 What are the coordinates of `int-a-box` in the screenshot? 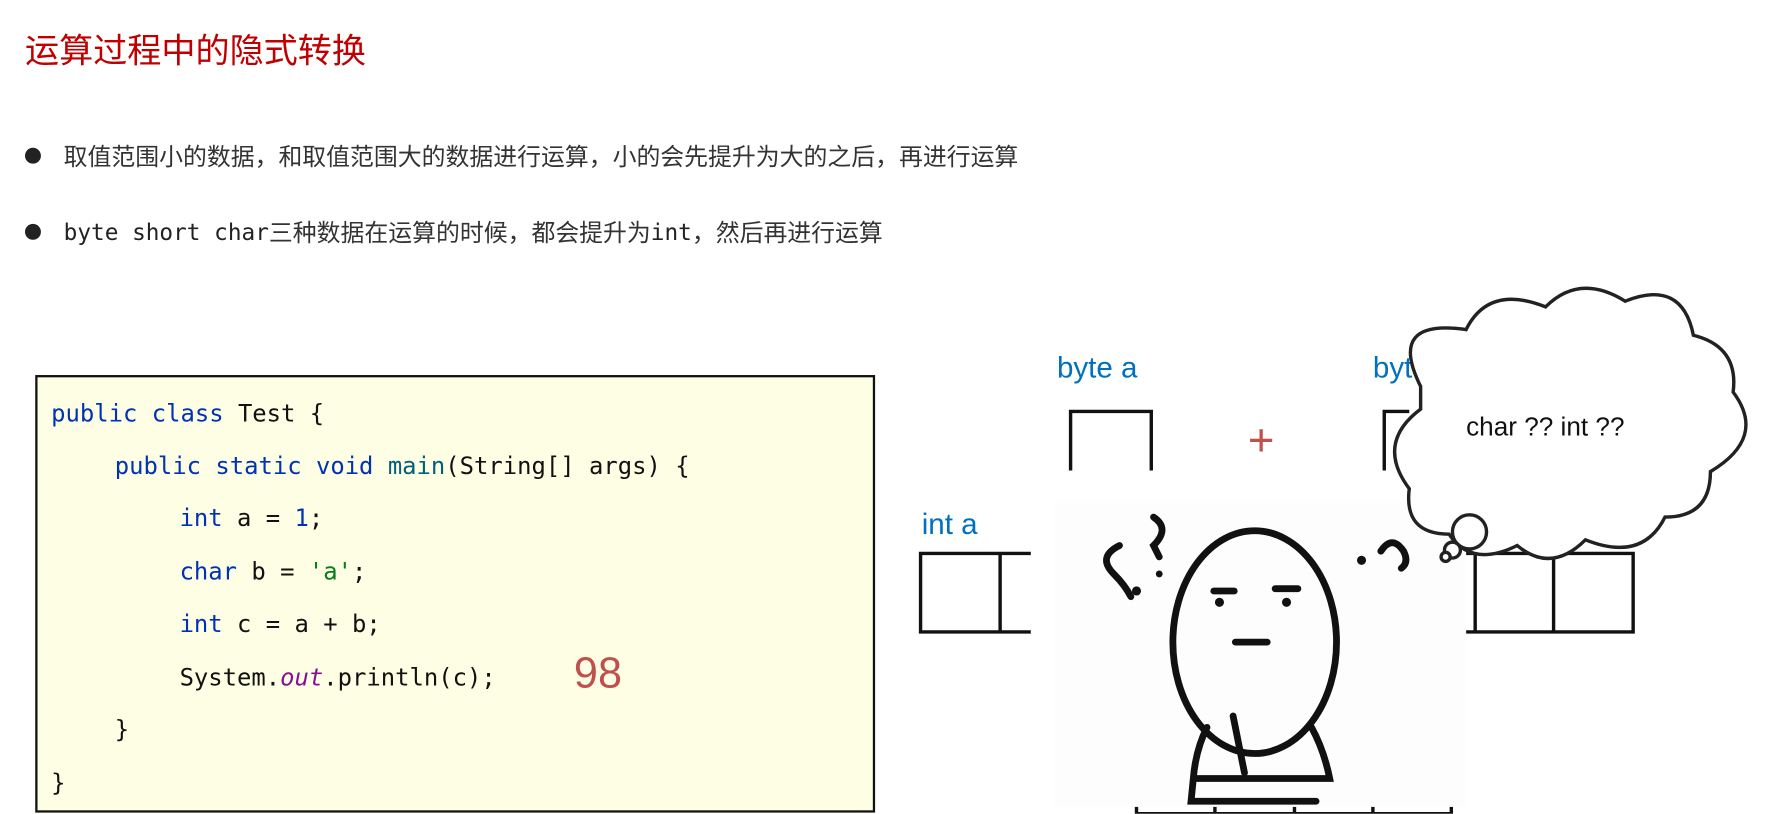 It's located at (974, 592).